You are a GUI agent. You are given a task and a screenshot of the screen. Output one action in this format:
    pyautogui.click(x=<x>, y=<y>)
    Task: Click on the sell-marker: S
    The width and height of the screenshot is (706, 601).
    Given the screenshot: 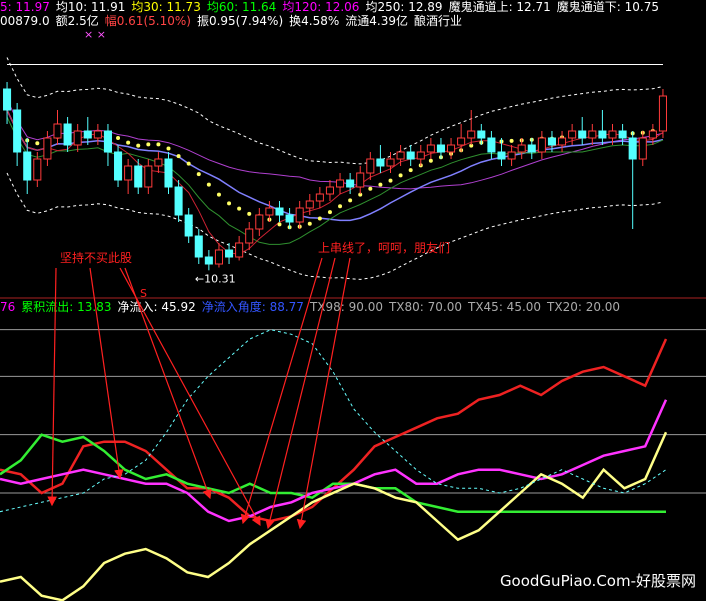 What is the action you would take?
    pyautogui.click(x=143, y=293)
    